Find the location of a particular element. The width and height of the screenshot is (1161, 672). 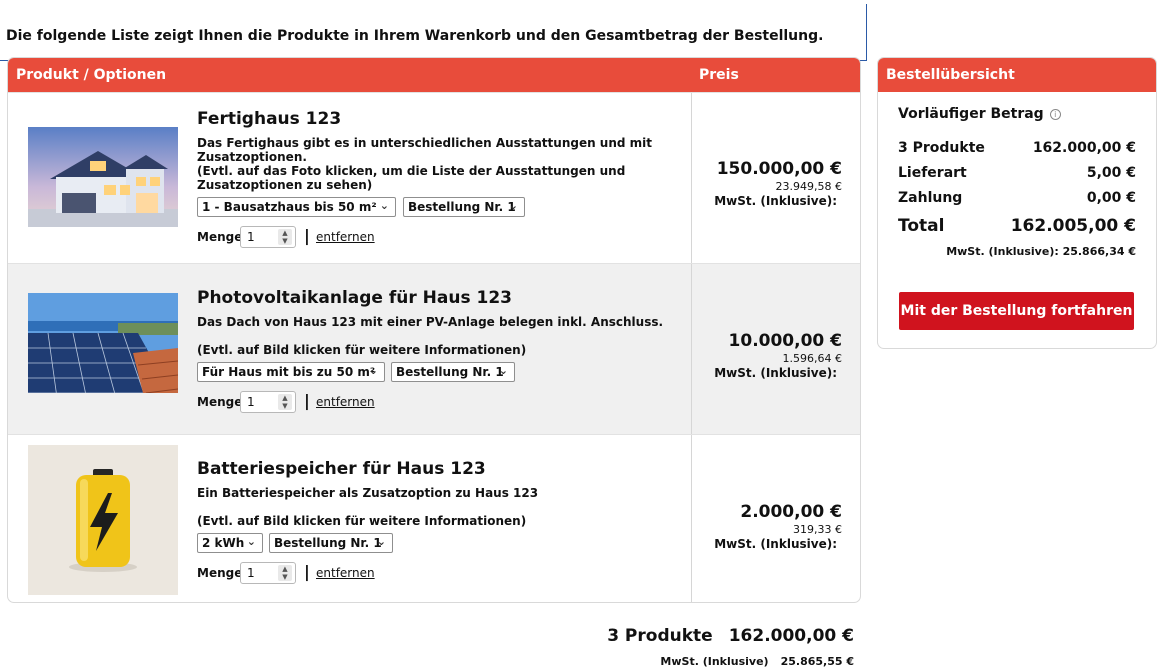

variant-select: 2 kWh ⌄ is located at coordinates (230, 543).